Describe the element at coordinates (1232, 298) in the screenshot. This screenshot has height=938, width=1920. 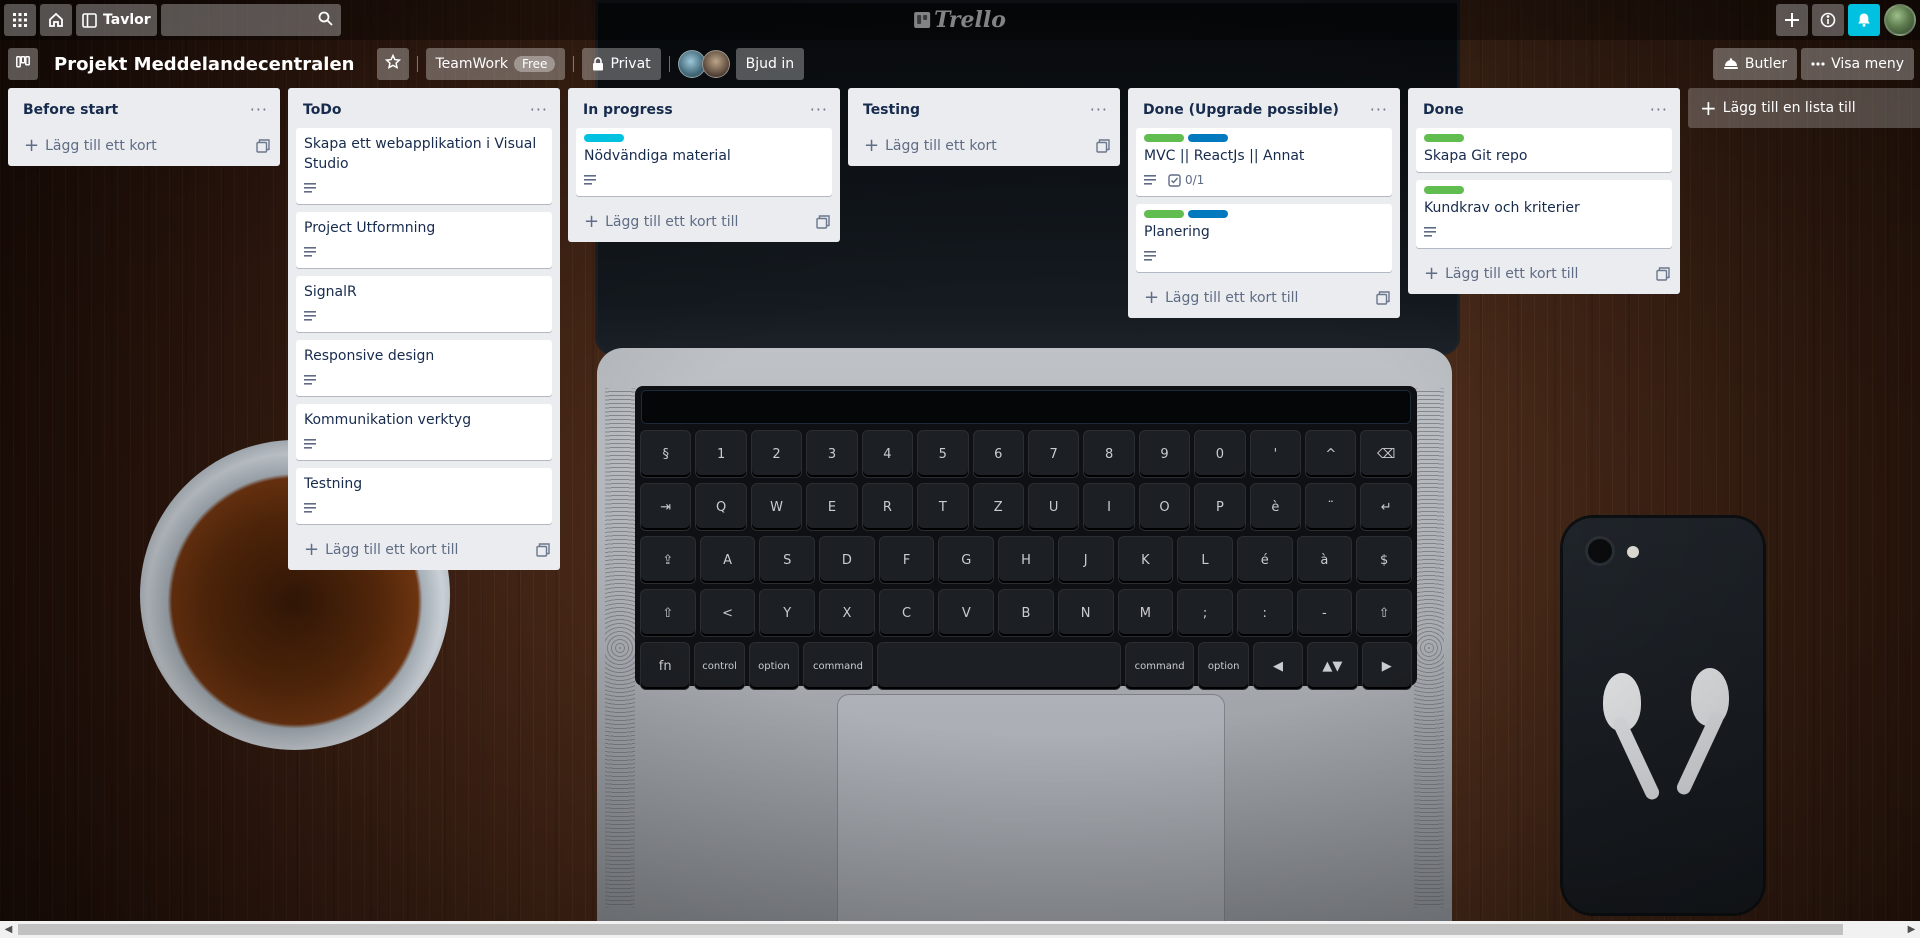
I see `add-card-label: Lägg till ett kort till` at that location.